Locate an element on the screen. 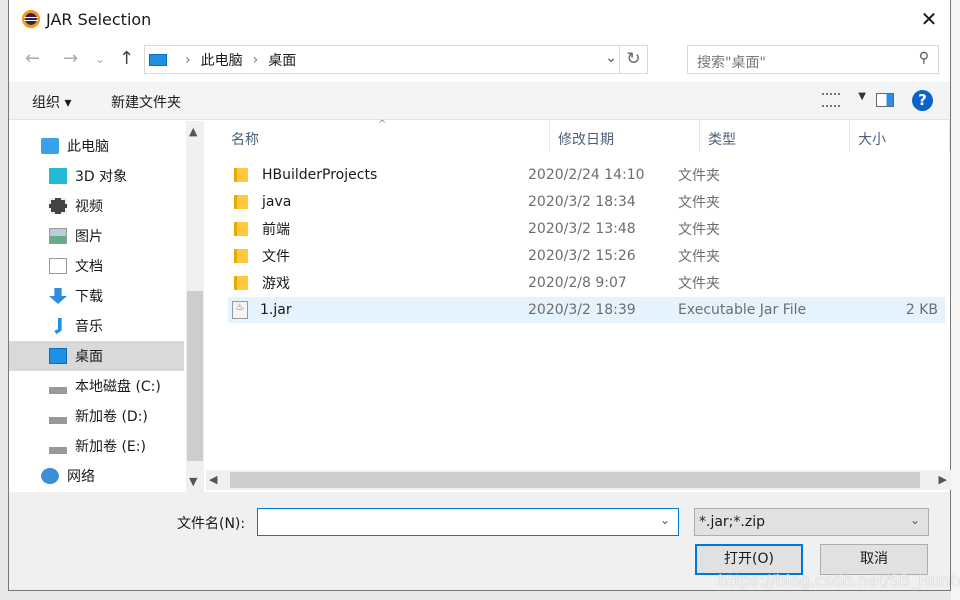  nav-item: 下载 is located at coordinates (96, 296).